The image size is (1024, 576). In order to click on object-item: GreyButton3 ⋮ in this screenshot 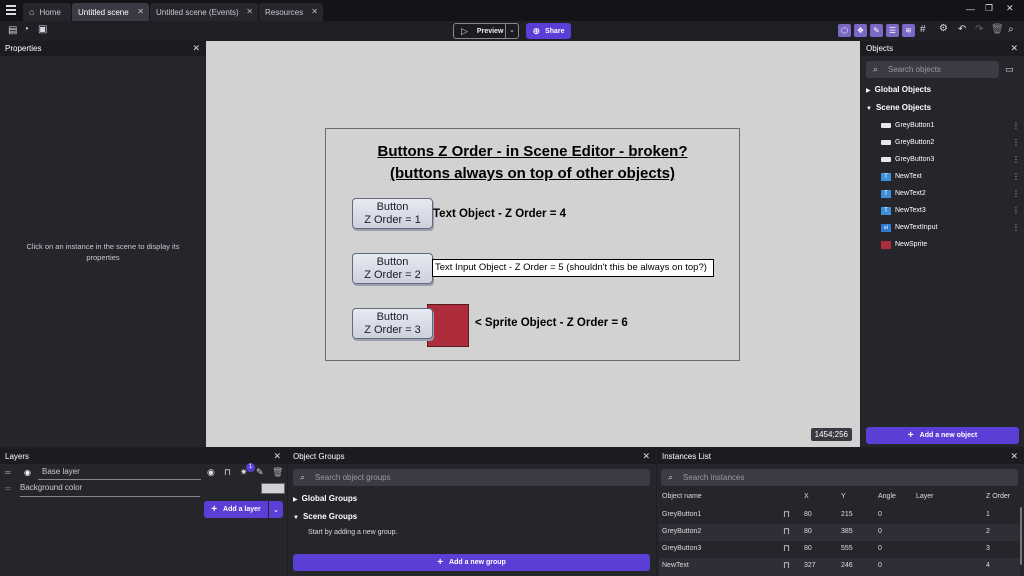, I will do `click(951, 159)`.